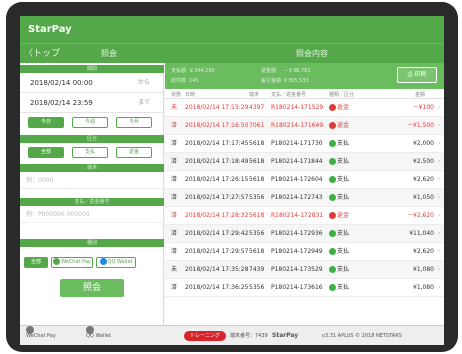  Describe the element at coordinates (257, 269) in the screenshot. I see `cell-terminal: 7439` at that location.